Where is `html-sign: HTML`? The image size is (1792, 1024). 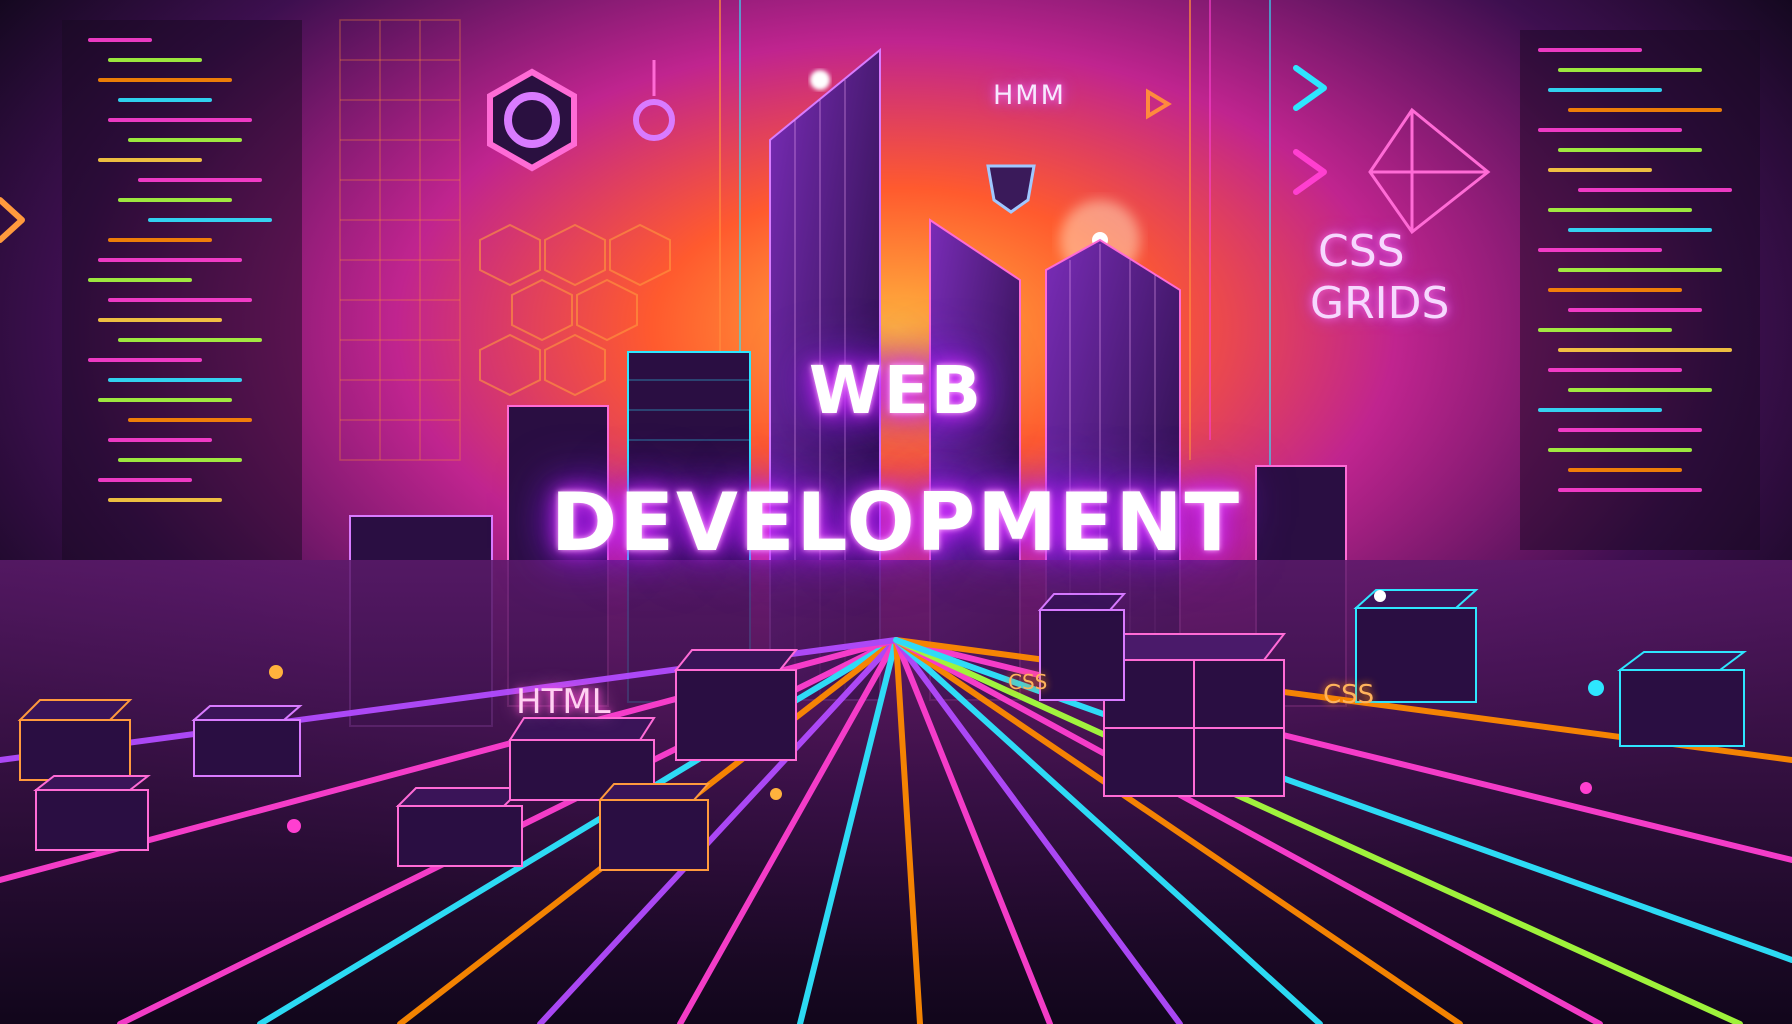
html-sign: HTML is located at coordinates (563, 702).